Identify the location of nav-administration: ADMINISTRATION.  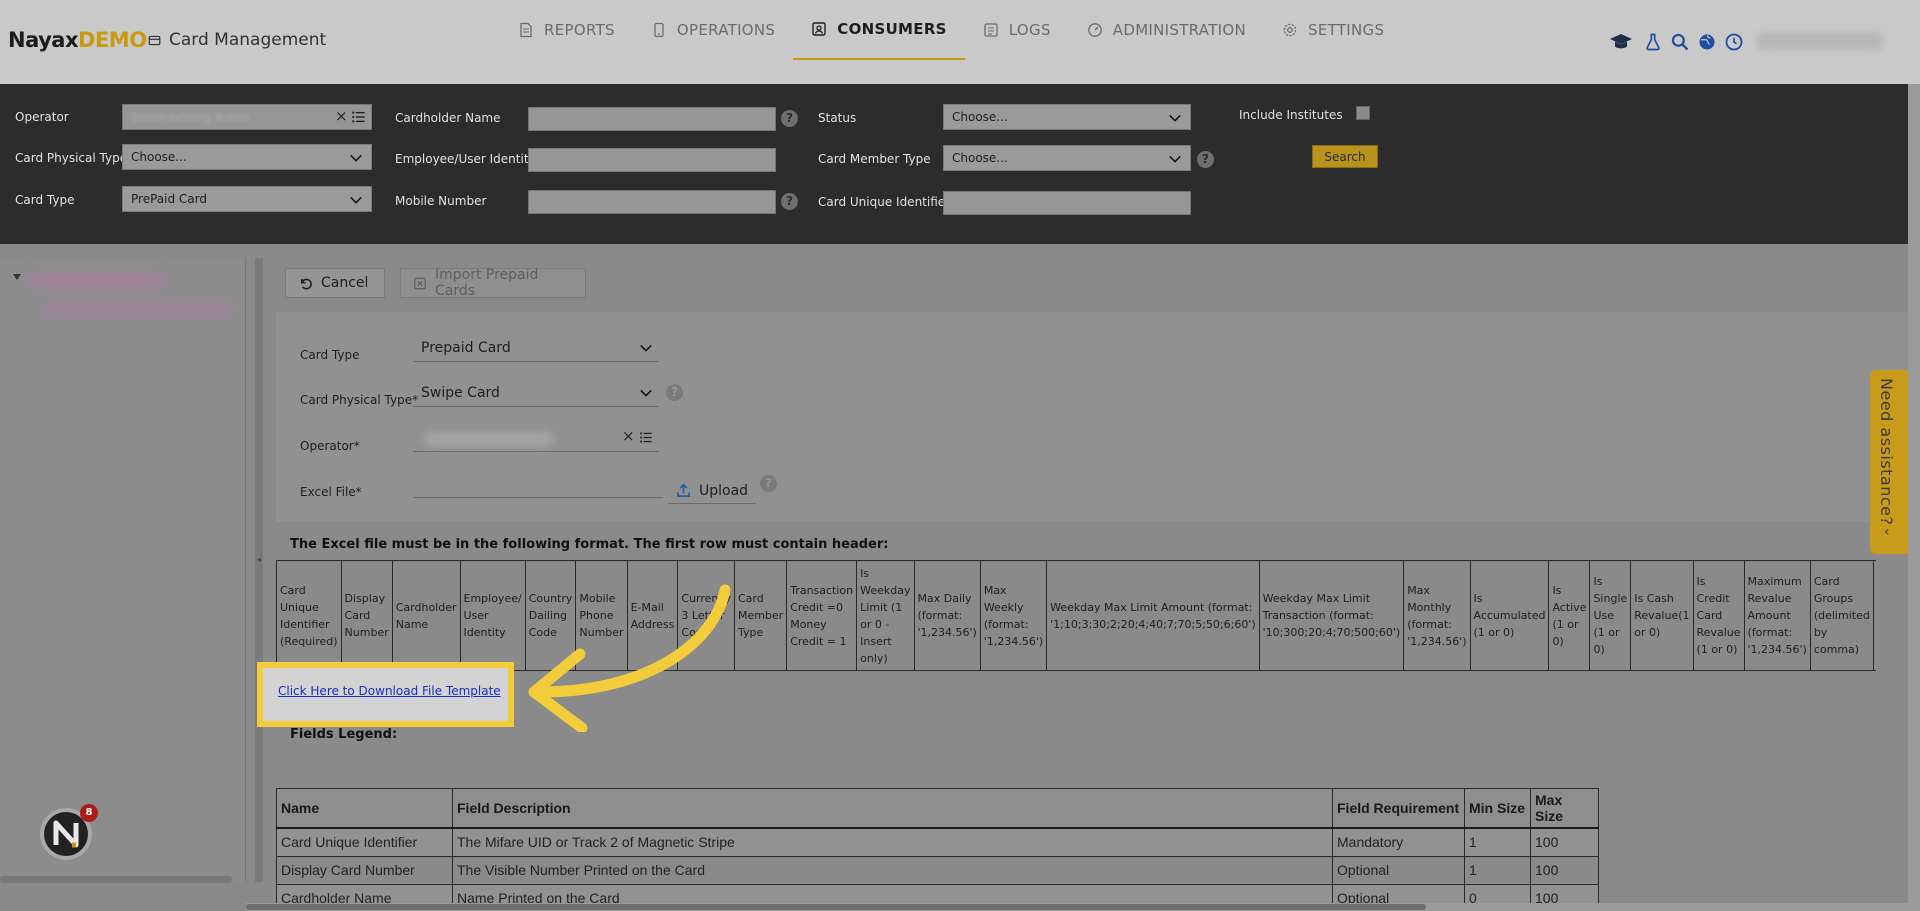
(1166, 30).